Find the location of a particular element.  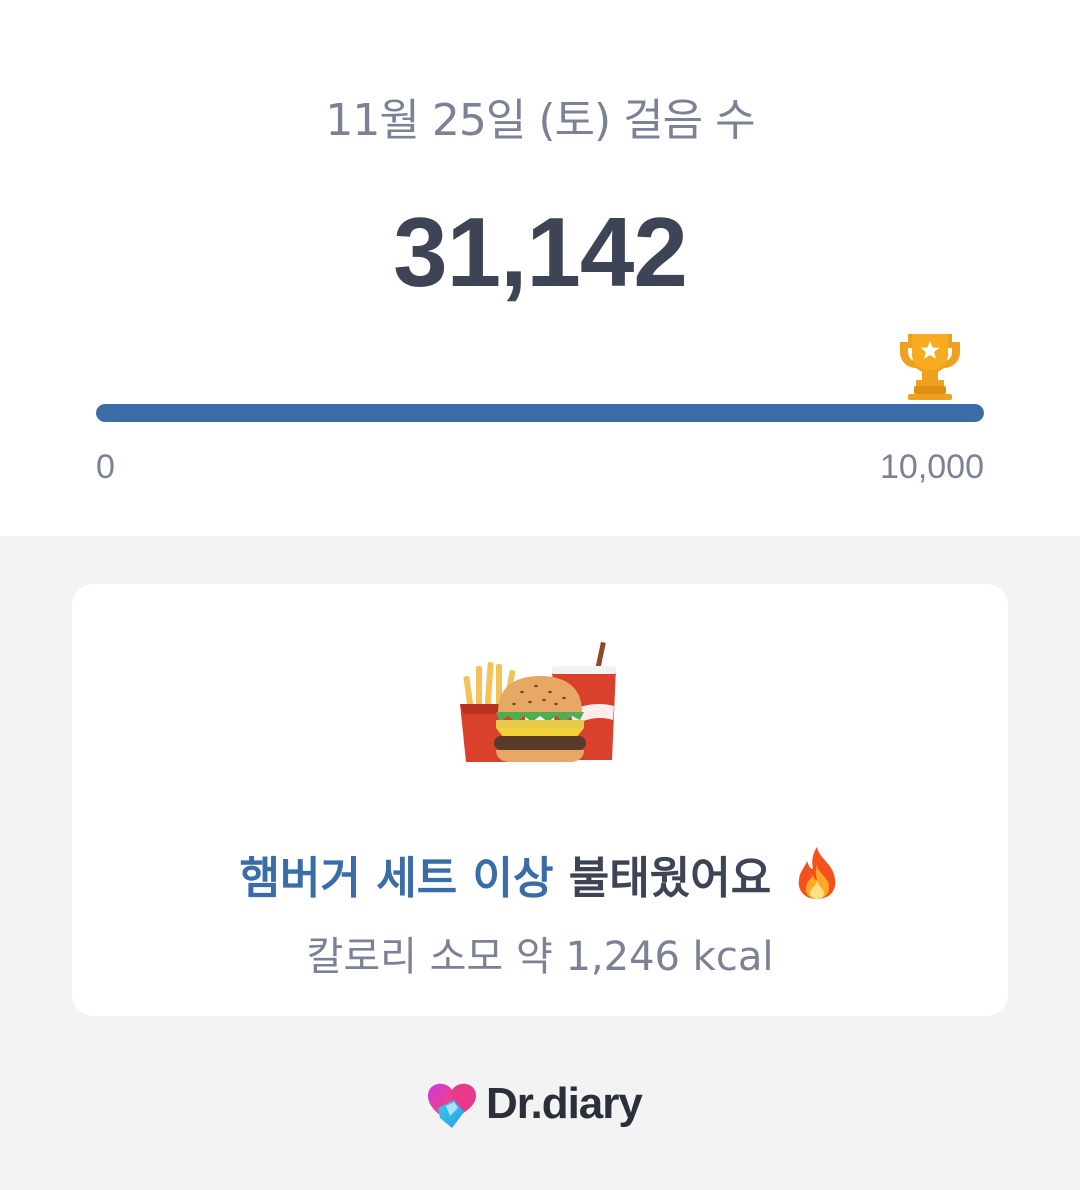

progress-track is located at coordinates (540, 413).